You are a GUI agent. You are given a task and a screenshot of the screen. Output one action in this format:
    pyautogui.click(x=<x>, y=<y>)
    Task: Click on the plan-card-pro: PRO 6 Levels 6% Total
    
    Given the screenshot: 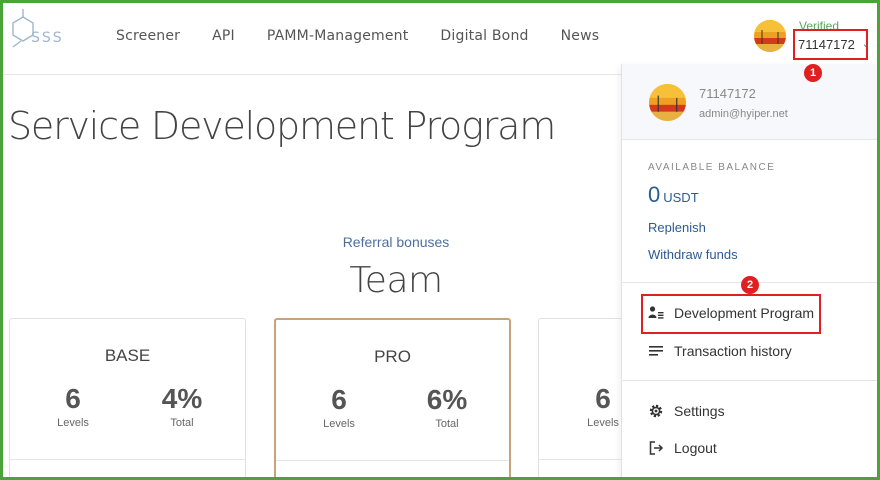 What is the action you would take?
    pyautogui.click(x=392, y=399)
    